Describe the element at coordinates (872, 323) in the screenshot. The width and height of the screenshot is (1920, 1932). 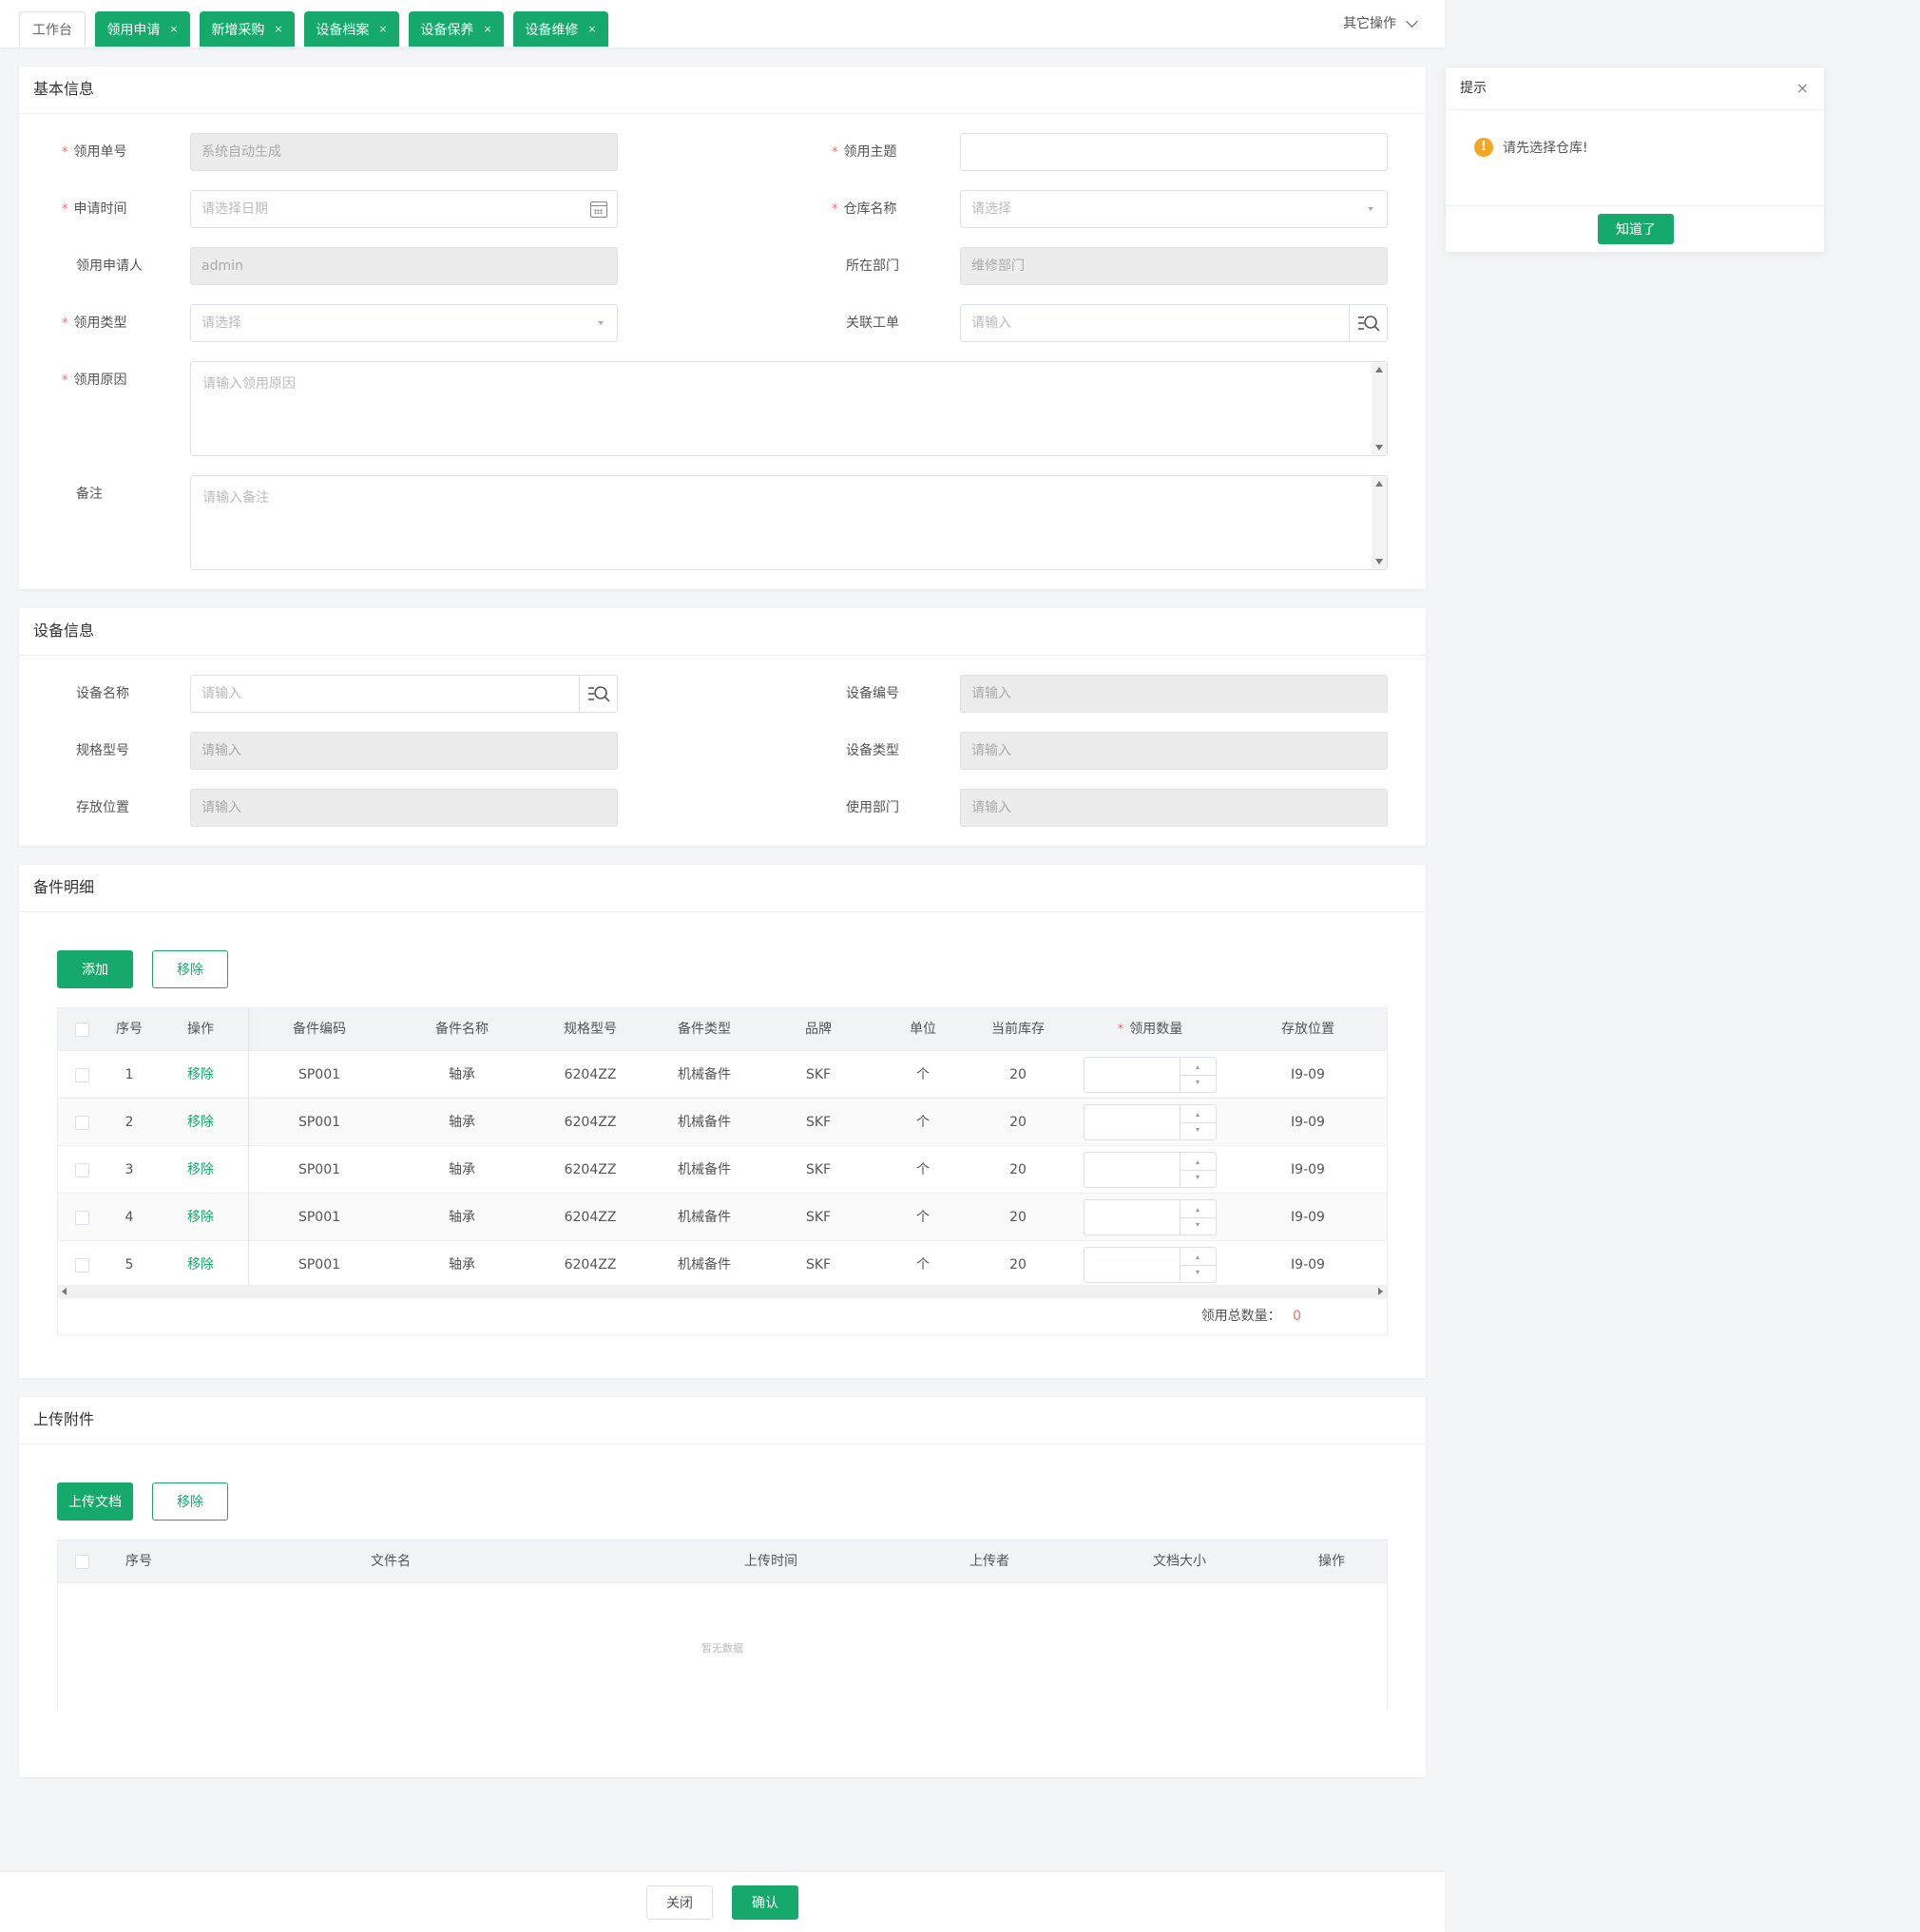
I see `work-order-label: 关联工单` at that location.